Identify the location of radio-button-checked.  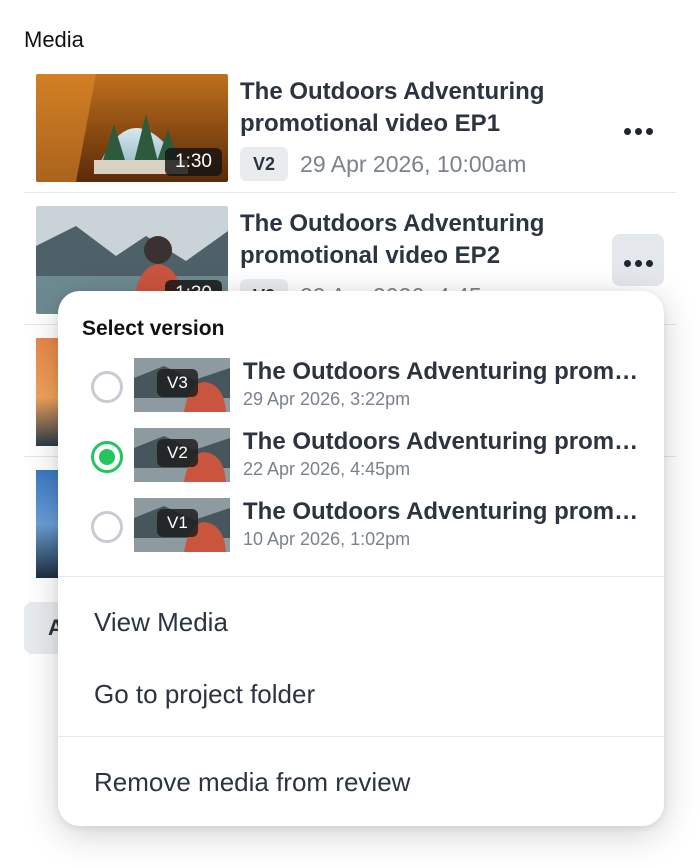
(107, 457).